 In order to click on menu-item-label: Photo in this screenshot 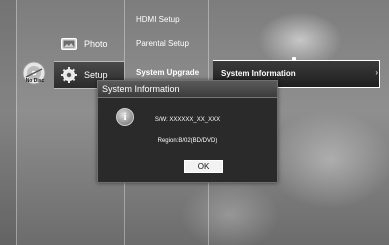, I will do `click(96, 44)`.